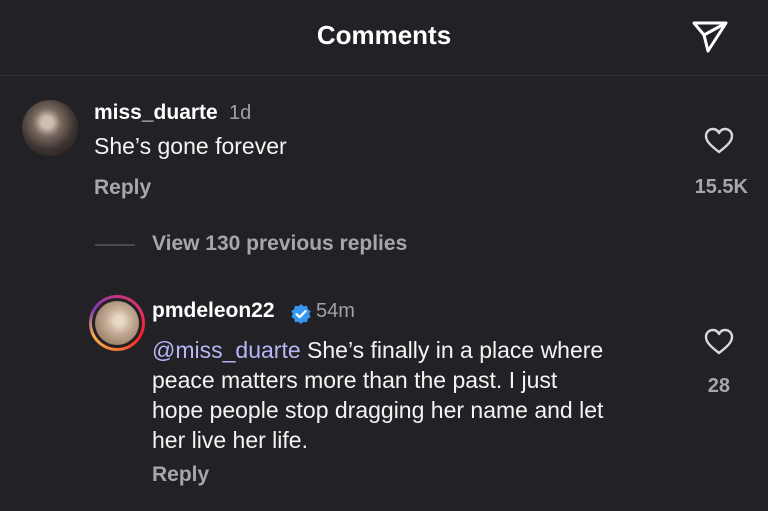 The image size is (768, 511). Describe the element at coordinates (226, 350) in the screenshot. I see `mention-link: @miss_duarte` at that location.